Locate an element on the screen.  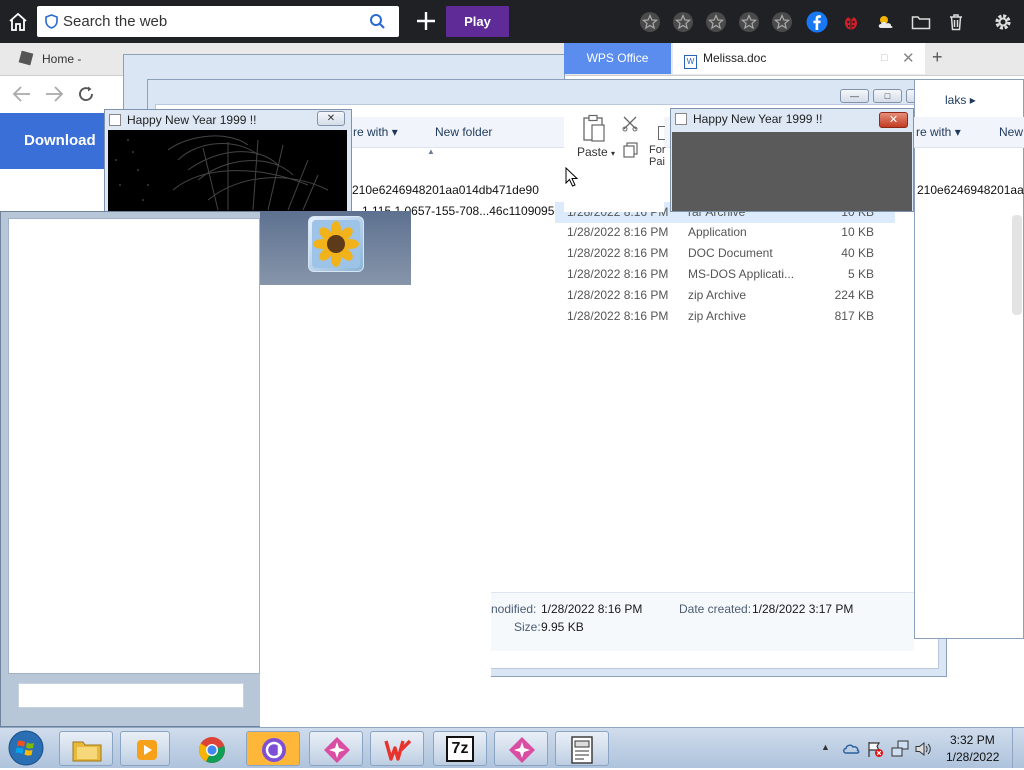
paste-label: Paste is located at coordinates (592, 152).